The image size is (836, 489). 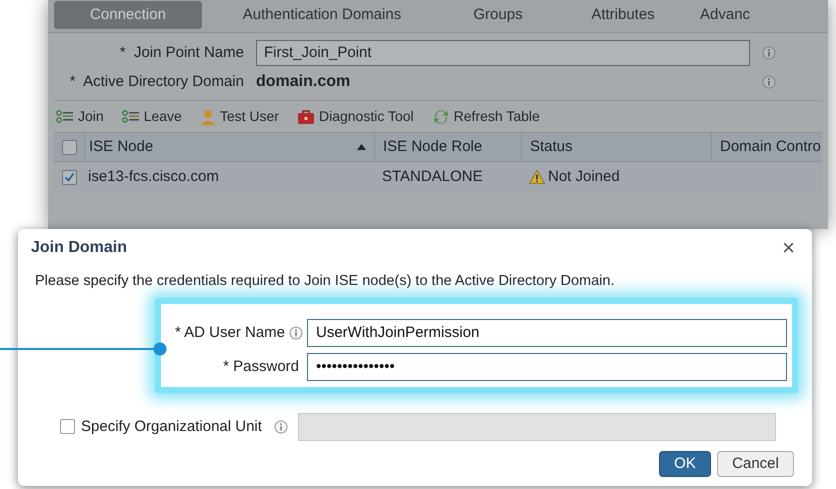 What do you see at coordinates (584, 176) in the screenshot?
I see `table-cell-text: Not Joined` at bounding box center [584, 176].